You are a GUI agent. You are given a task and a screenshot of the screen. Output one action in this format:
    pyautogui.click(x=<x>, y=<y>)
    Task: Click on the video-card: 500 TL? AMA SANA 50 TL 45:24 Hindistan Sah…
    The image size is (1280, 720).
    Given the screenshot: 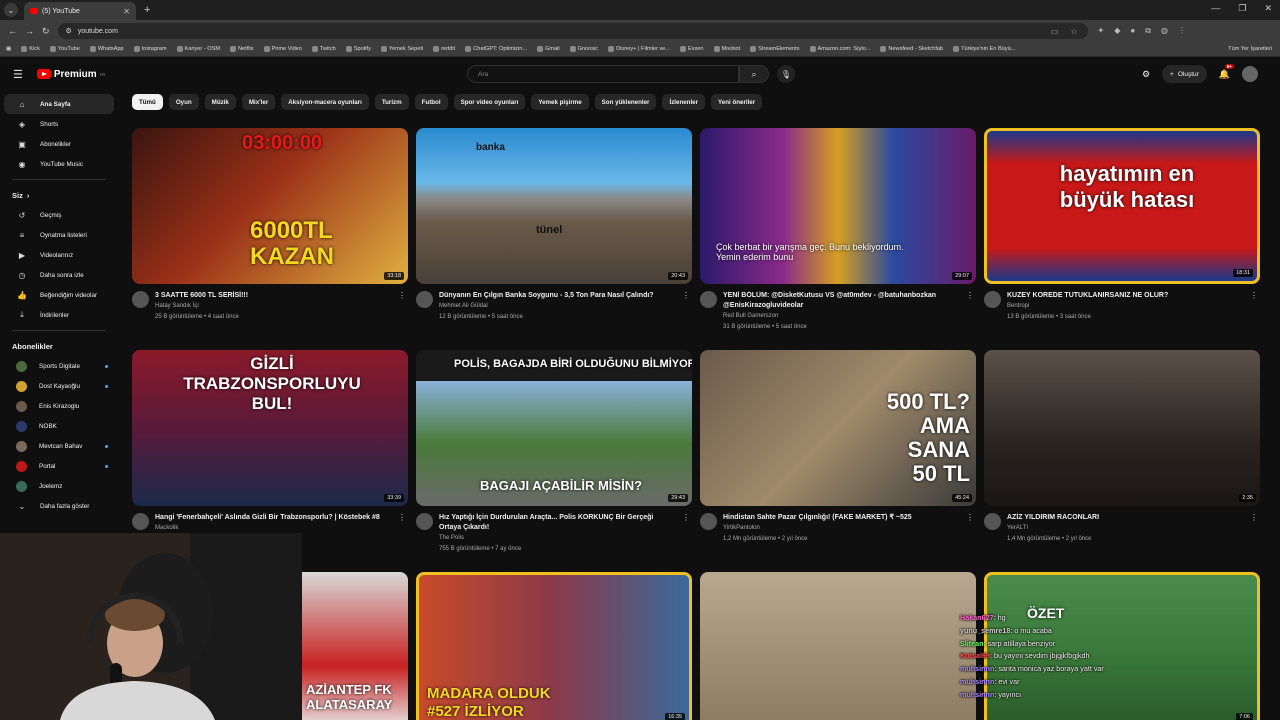 What is the action you would take?
    pyautogui.click(x=838, y=447)
    